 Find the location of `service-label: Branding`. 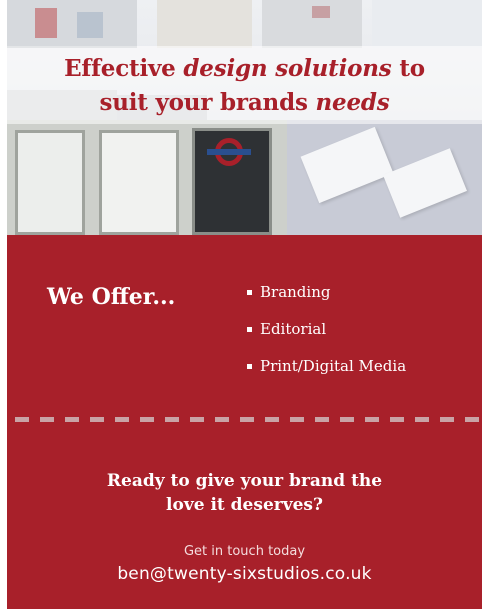

service-label: Branding is located at coordinates (295, 292).